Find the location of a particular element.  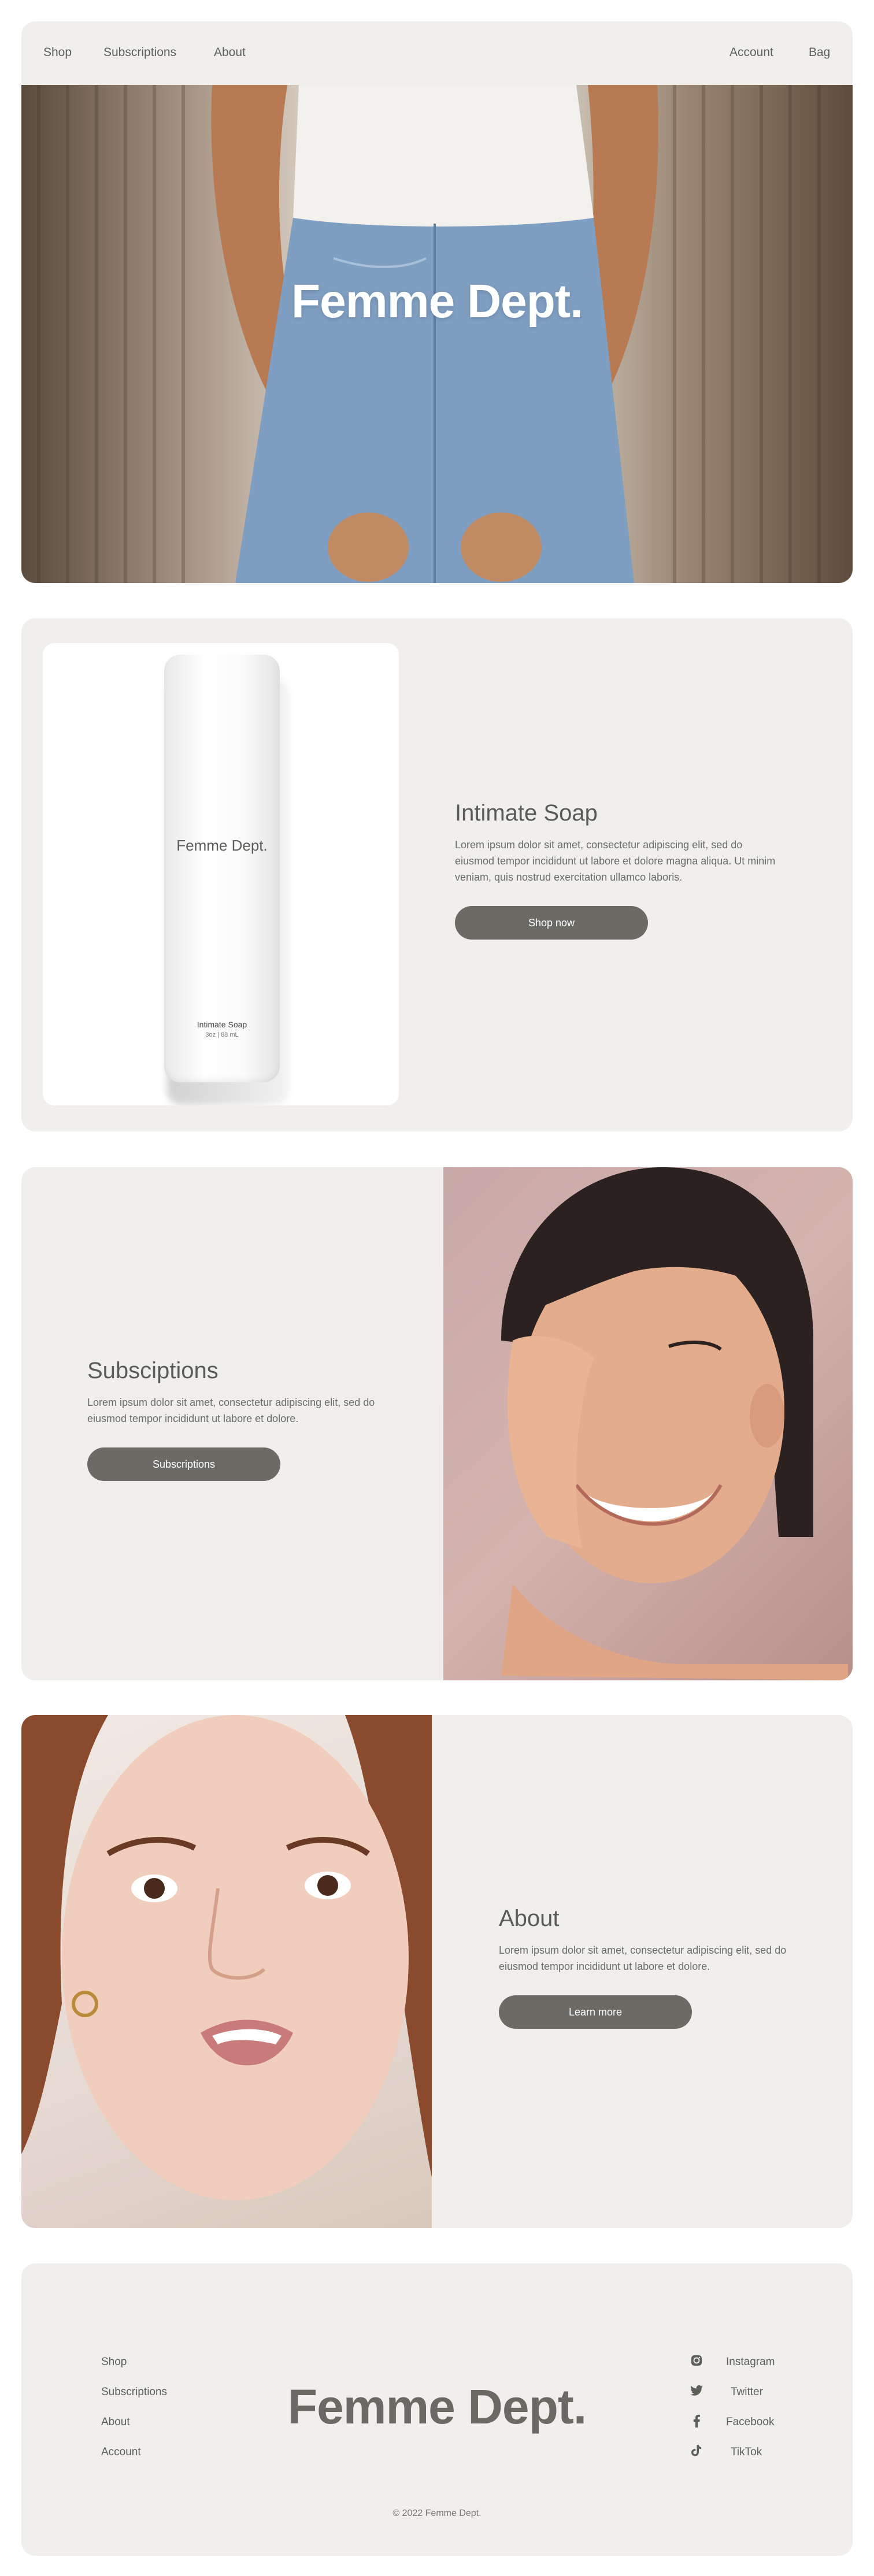

tiktok-icon is located at coordinates (696, 2452).